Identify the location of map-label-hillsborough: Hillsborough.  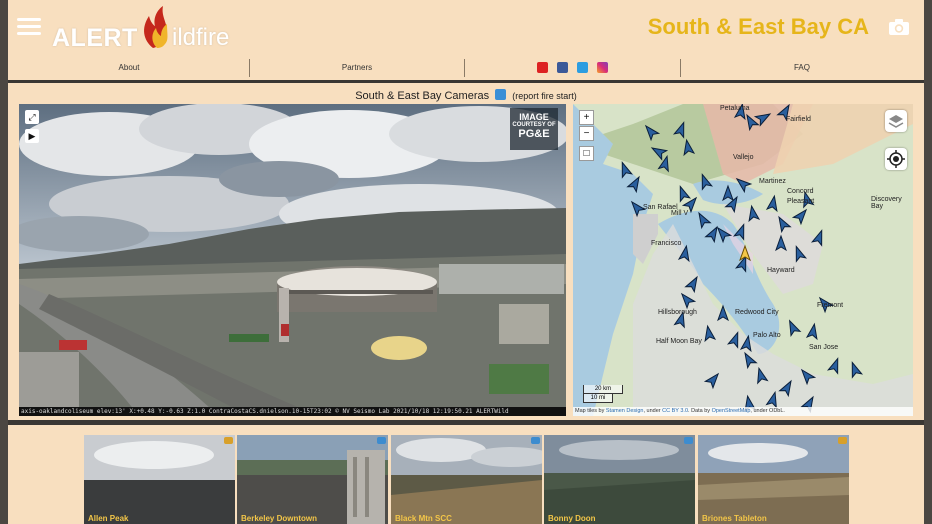
(677, 312).